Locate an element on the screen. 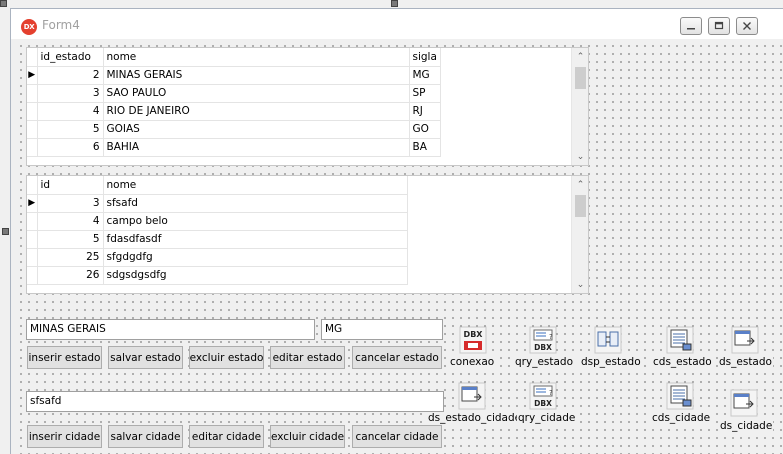 The image size is (783, 454). table-row: 5 GOIAS GO is located at coordinates (234, 129).